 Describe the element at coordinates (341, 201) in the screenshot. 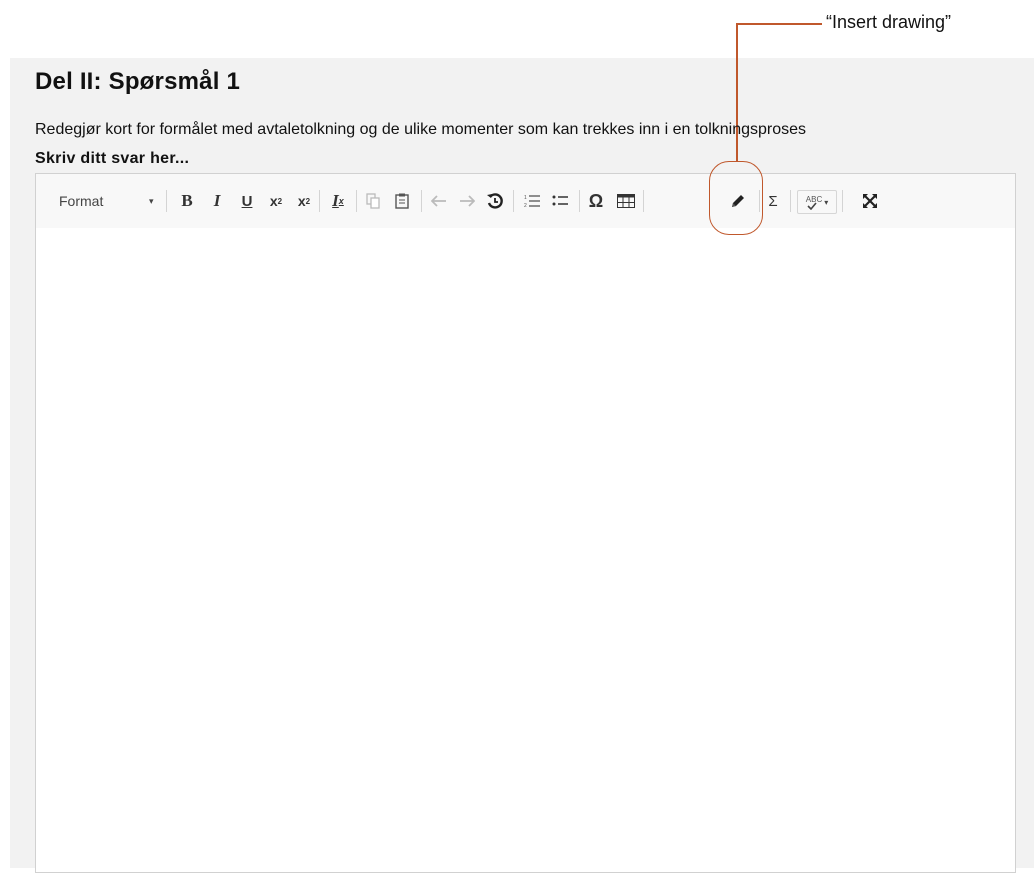

I see `remove-format-mark: x` at that location.